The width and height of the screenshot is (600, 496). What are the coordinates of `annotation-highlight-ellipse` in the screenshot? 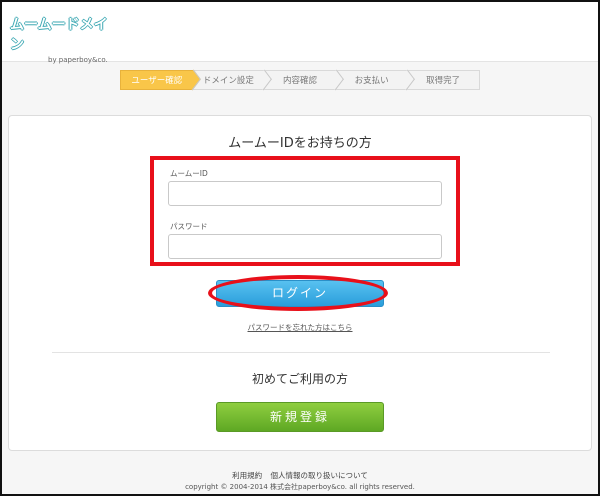 It's located at (298, 293).